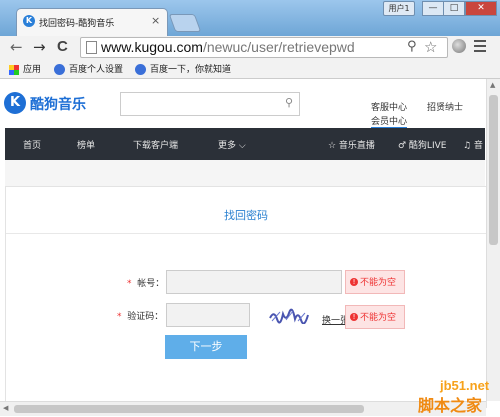  I want to click on menu-icon, so click(480, 47).